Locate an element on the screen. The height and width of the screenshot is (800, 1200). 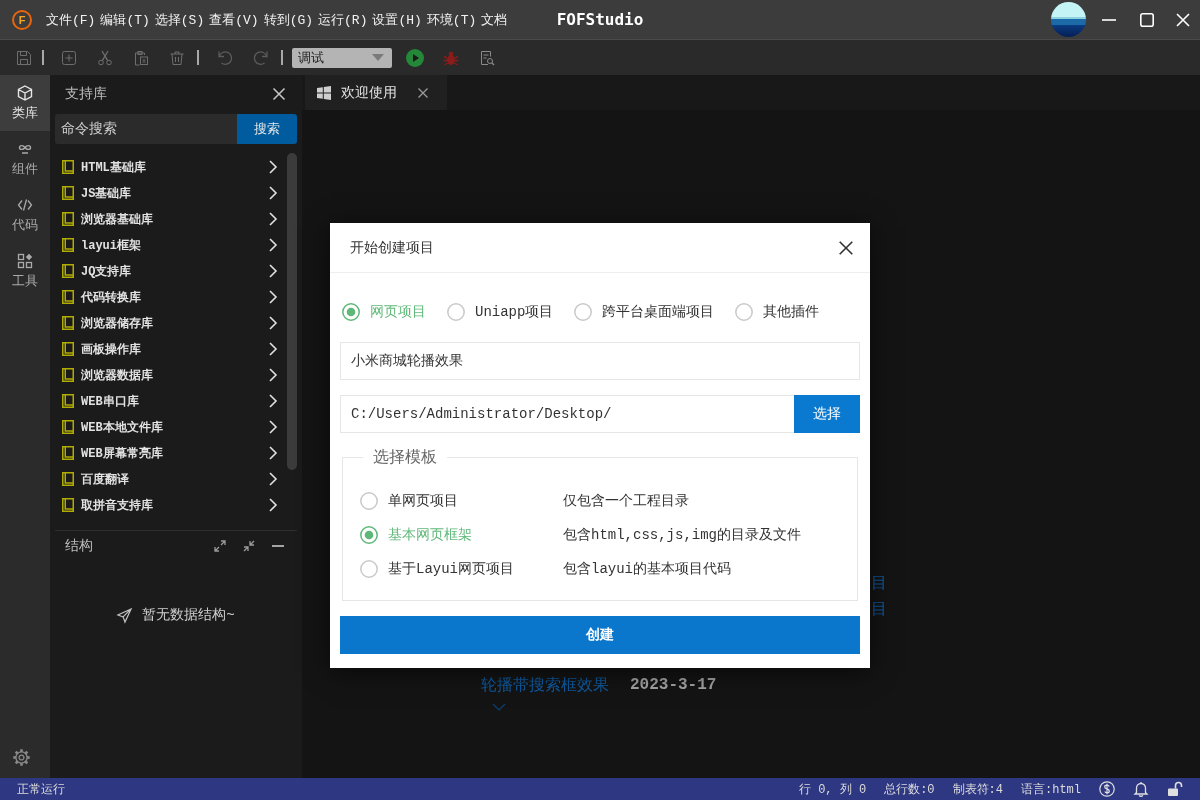
radio-option: 其他插件 is located at coordinates (777, 312).